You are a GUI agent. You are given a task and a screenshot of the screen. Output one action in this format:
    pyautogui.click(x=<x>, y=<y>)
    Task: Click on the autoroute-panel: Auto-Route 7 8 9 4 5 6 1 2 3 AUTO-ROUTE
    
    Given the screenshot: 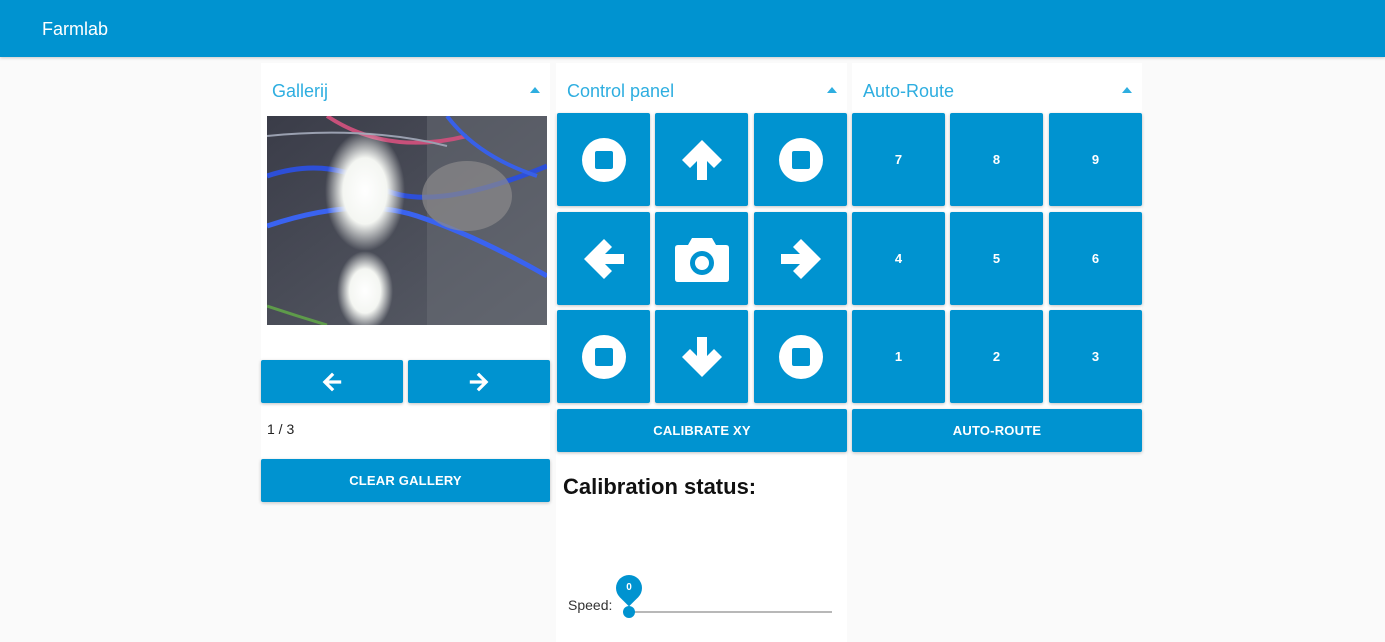 What is the action you would take?
    pyautogui.click(x=997, y=258)
    